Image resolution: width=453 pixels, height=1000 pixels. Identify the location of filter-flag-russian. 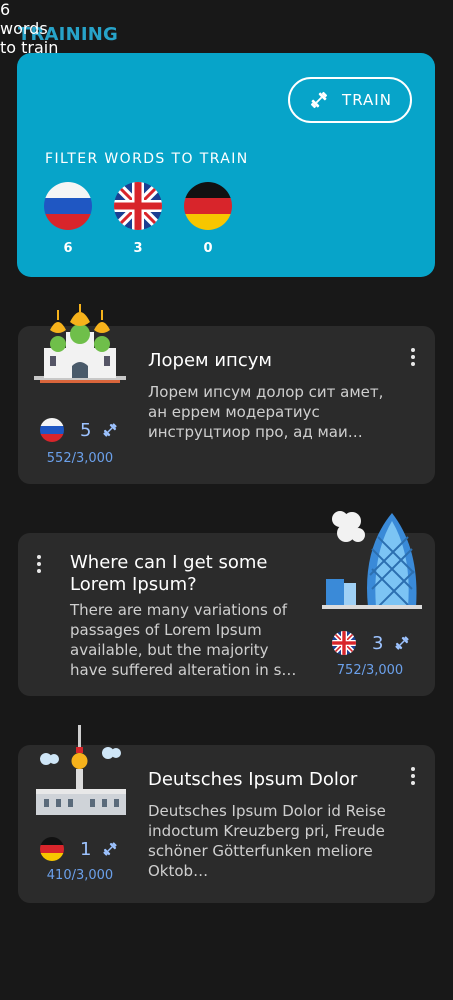
(68, 206).